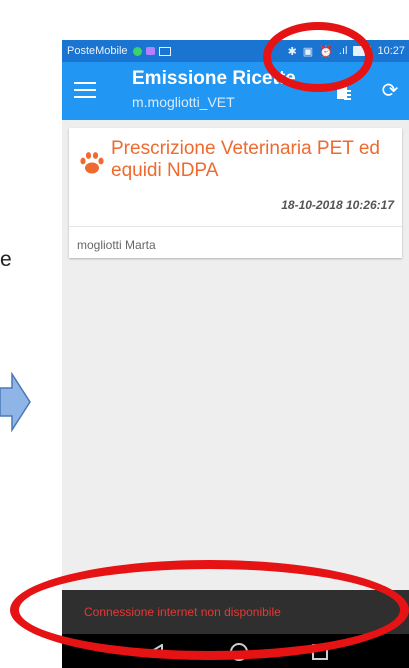 Image resolution: width=409 pixels, height=668 pixels. Describe the element at coordinates (390, 91) in the screenshot. I see `sync-icon: ⟳` at that location.